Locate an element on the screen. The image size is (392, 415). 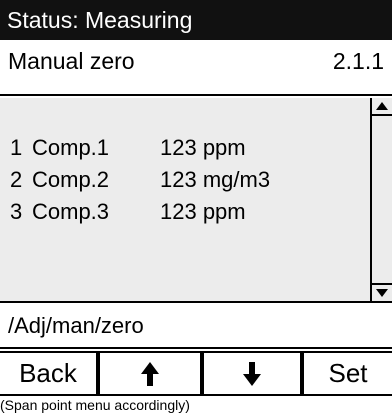
path-text: /Adj/man/zero is located at coordinates (76, 325).